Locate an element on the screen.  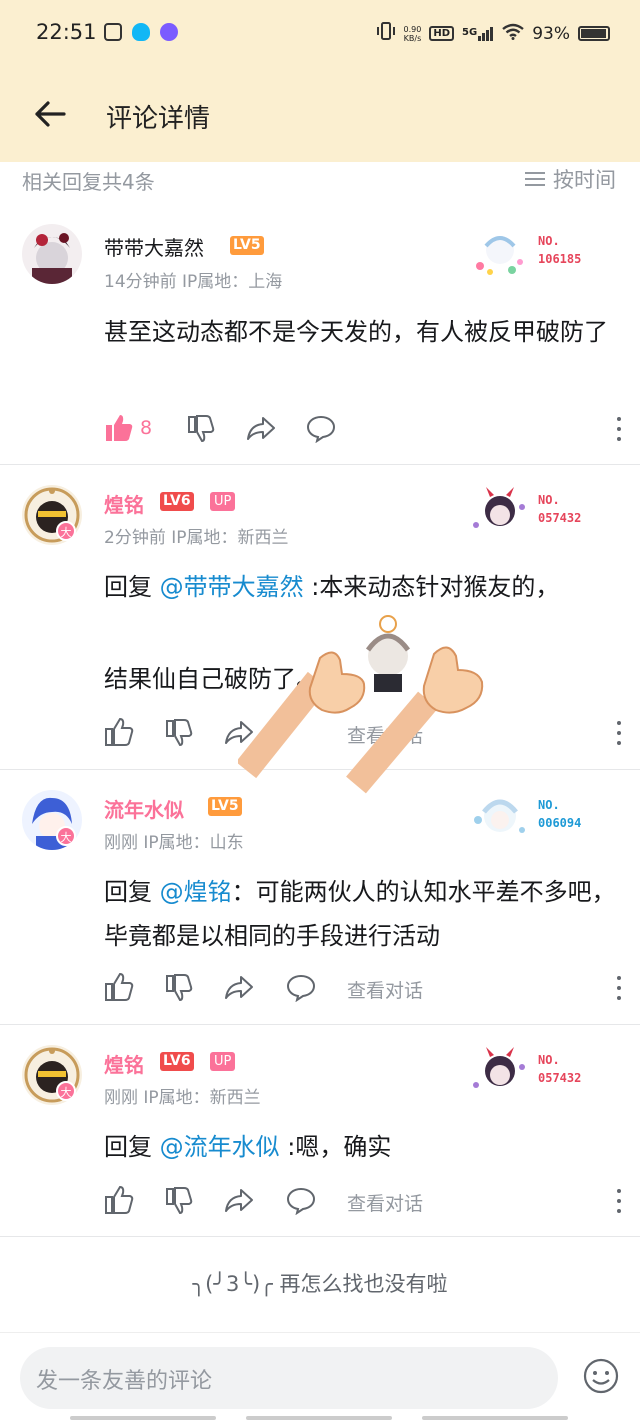
like-count: 8 is located at coordinates (146, 428).